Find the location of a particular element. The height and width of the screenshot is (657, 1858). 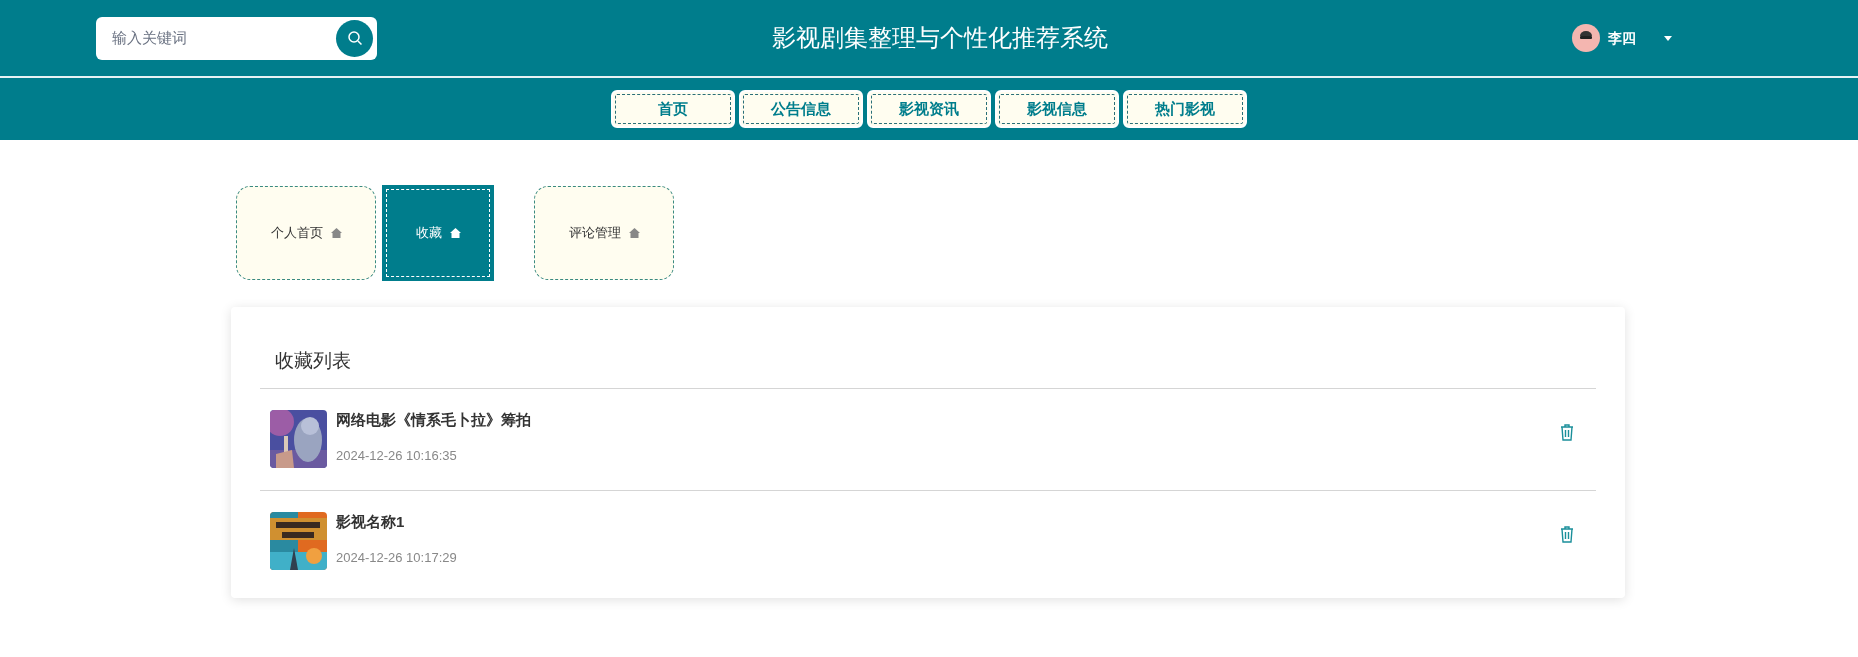

item-title: 网络电影《情系毛卜拉》筹拍 is located at coordinates (948, 420).